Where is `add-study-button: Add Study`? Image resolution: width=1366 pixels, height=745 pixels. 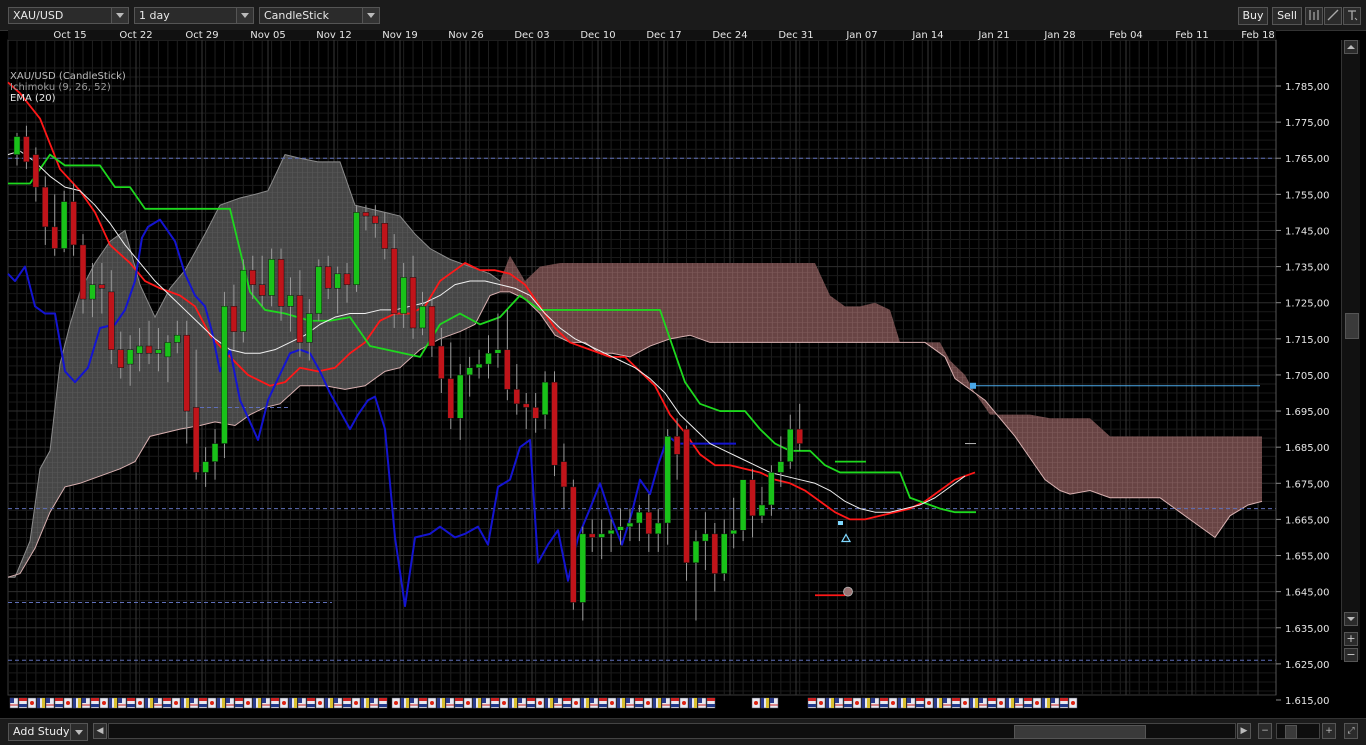 add-study-button: Add Study is located at coordinates (48, 732).